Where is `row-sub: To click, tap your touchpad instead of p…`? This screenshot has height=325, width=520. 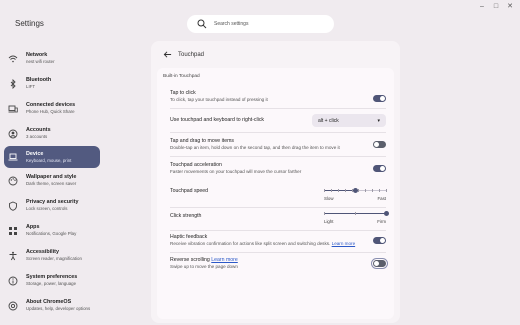 row-sub: To click, tap your touchpad instead of p… is located at coordinates (219, 99).